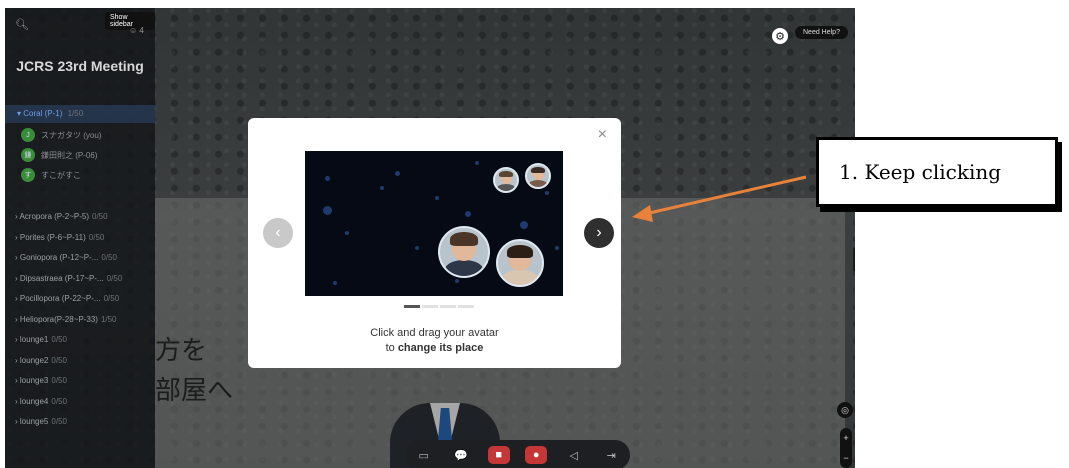 The image size is (1069, 468). What do you see at coordinates (821, 32) in the screenshot?
I see `help-button: Need Help?` at bounding box center [821, 32].